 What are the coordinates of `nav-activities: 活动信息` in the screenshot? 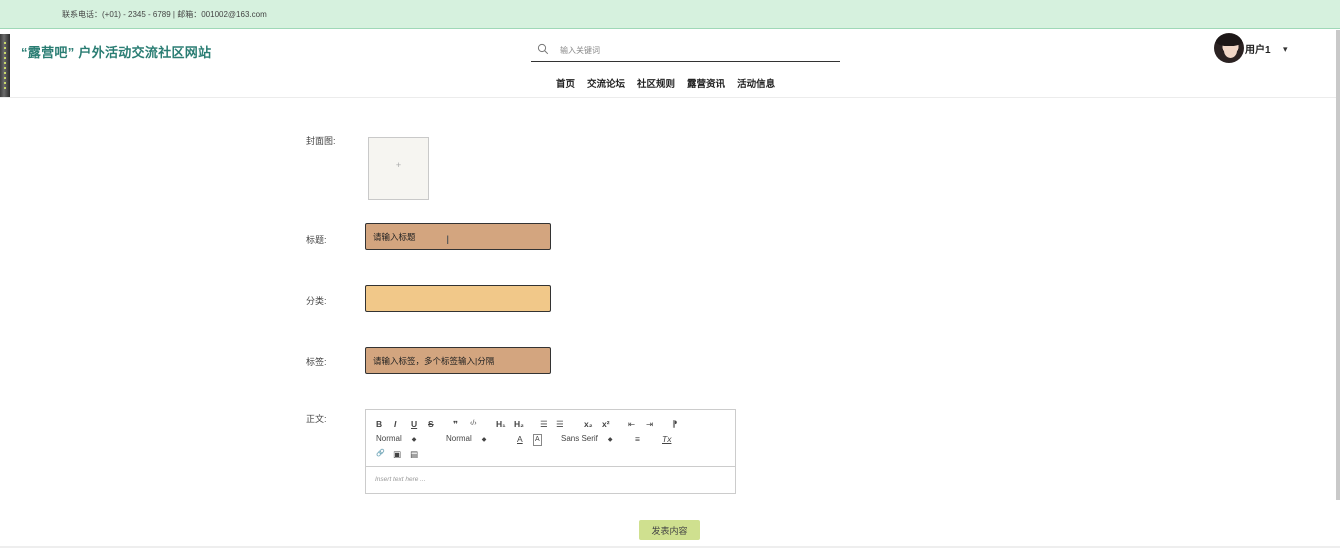 It's located at (756, 83).